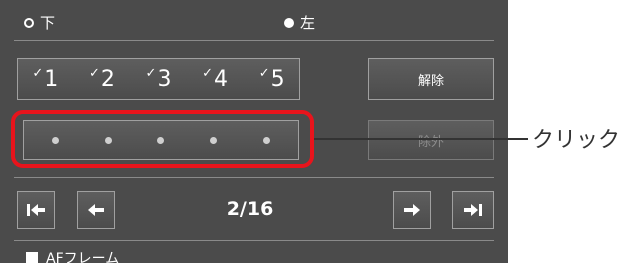 The height and width of the screenshot is (268, 643). I want to click on radio-option-left: 左, so click(299, 22).